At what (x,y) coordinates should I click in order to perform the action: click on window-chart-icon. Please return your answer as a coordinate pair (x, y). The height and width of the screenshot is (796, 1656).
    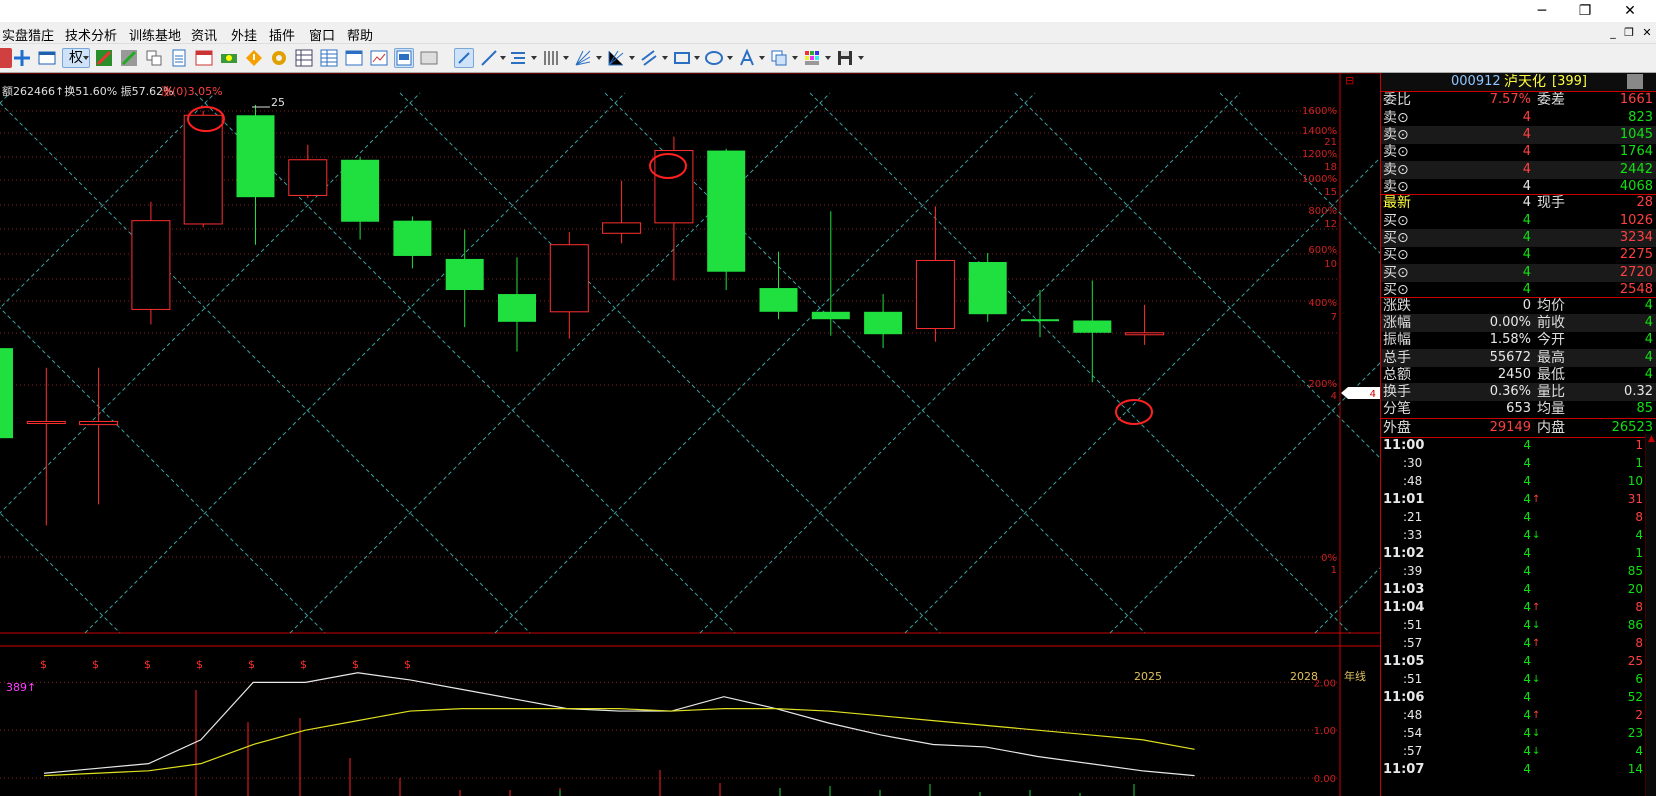
    Looking at the image, I should click on (354, 58).